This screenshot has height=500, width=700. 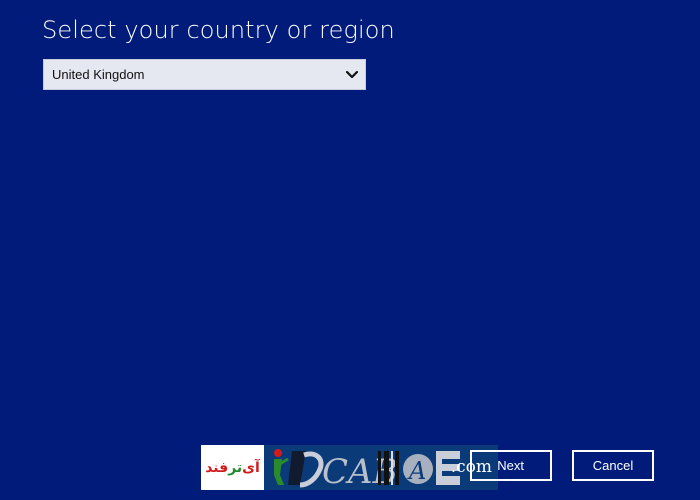 I want to click on watermark-farsi-text: آی تر فند, so click(x=232, y=467).